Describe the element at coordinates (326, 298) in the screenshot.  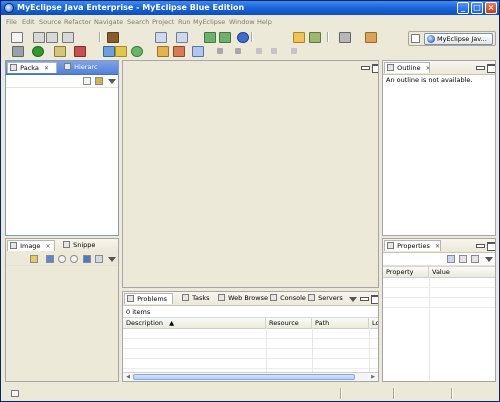
I see `tab-servers: Servers` at that location.